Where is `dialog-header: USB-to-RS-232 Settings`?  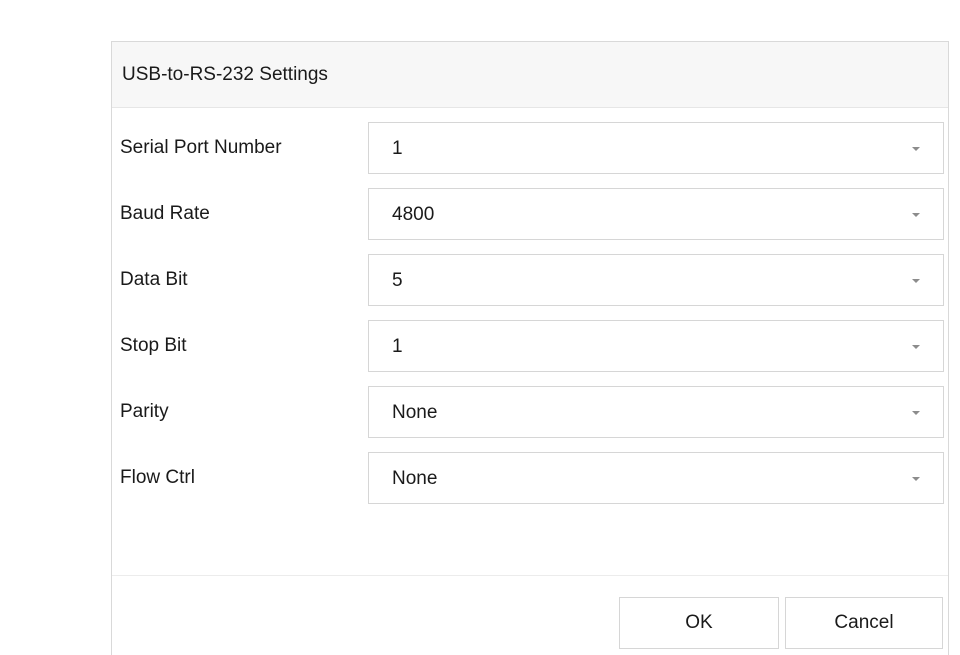
dialog-header: USB-to-RS-232 Settings is located at coordinates (530, 75).